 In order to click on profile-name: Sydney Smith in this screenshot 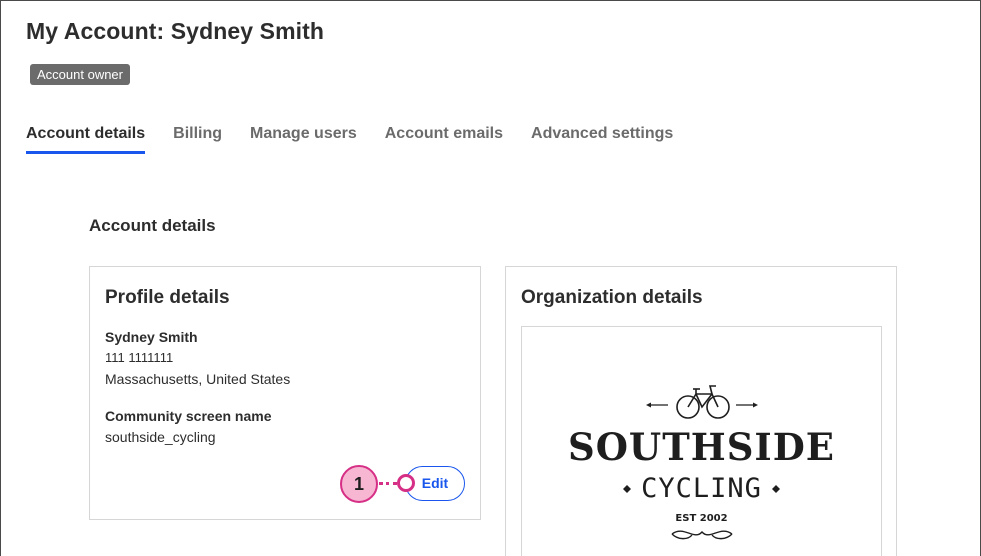, I will do `click(151, 337)`.